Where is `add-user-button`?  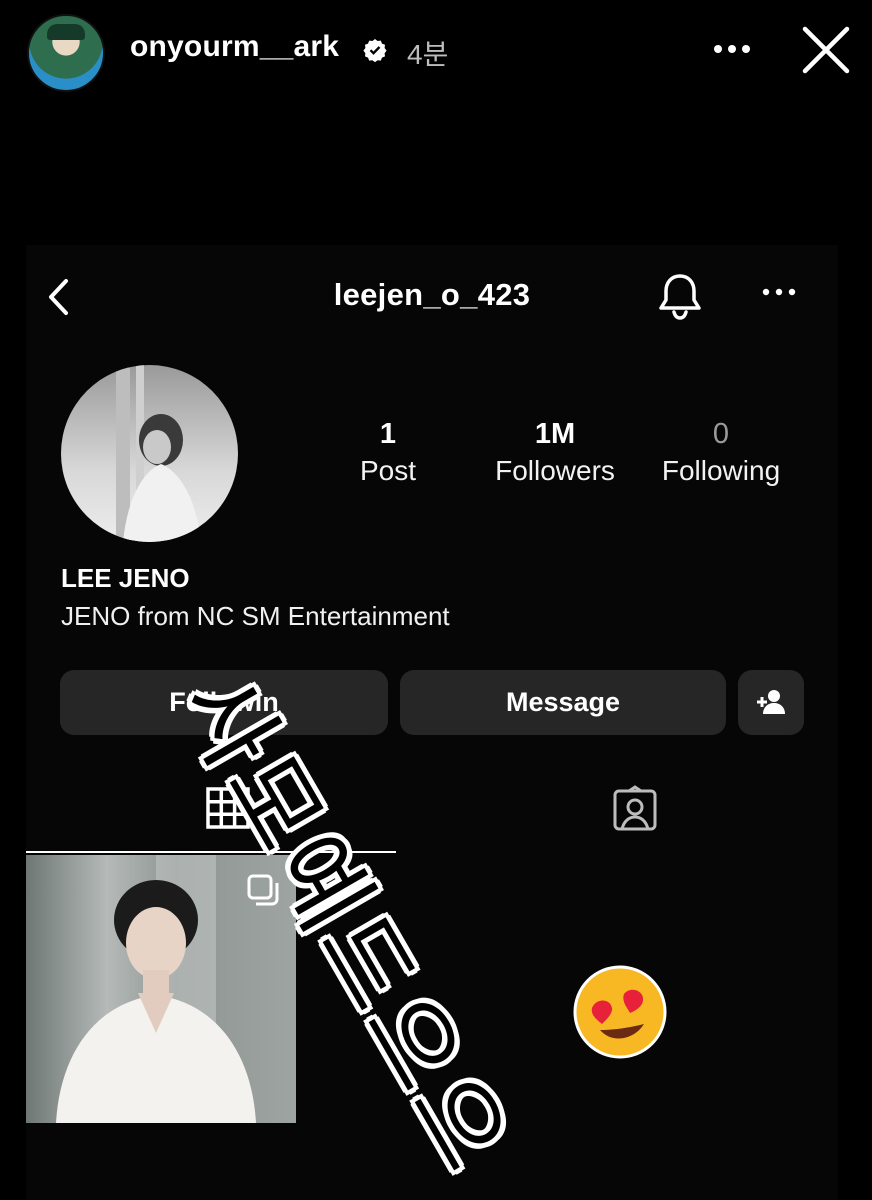 add-user-button is located at coordinates (771, 702).